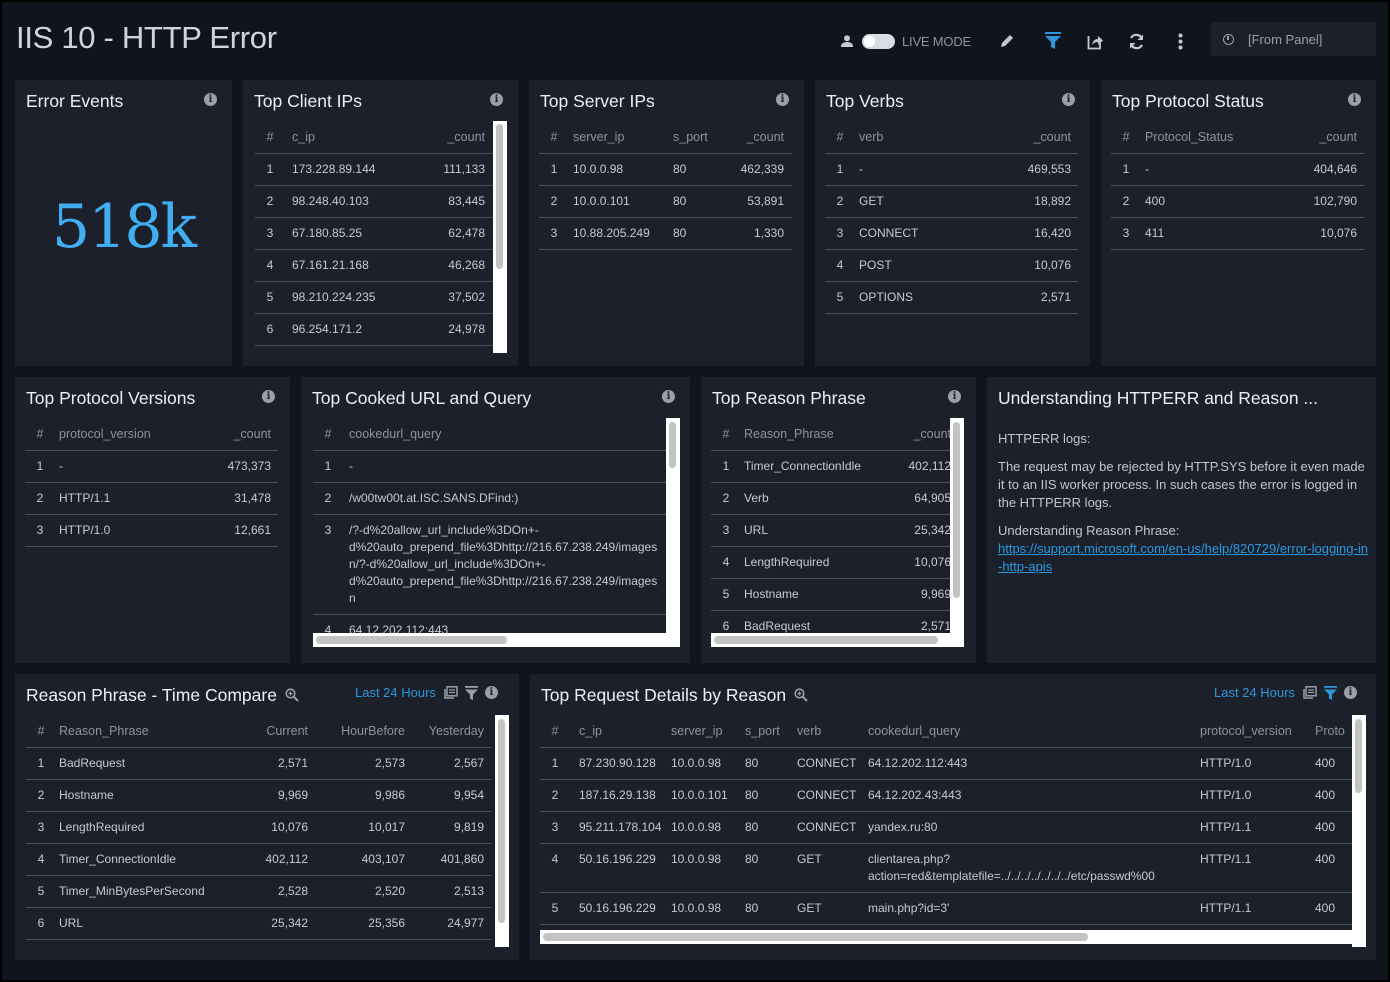 The image size is (1390, 982). I want to click on column-header: HourBefore, so click(356, 731).